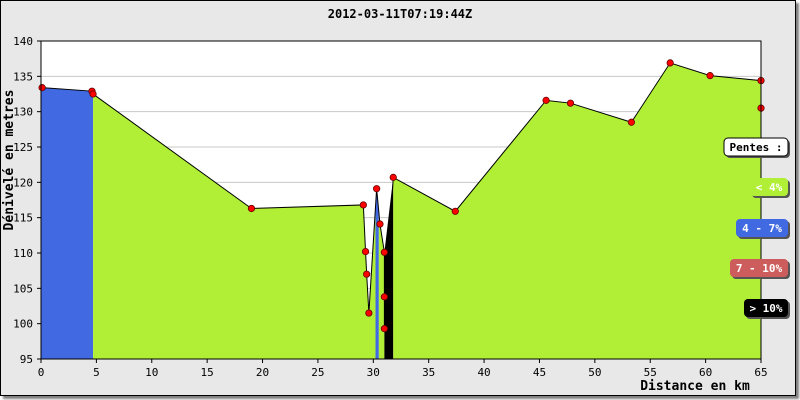 This screenshot has height=400, width=800. Describe the element at coordinates (594, 372) in the screenshot. I see `x-tick-label: 50` at that location.